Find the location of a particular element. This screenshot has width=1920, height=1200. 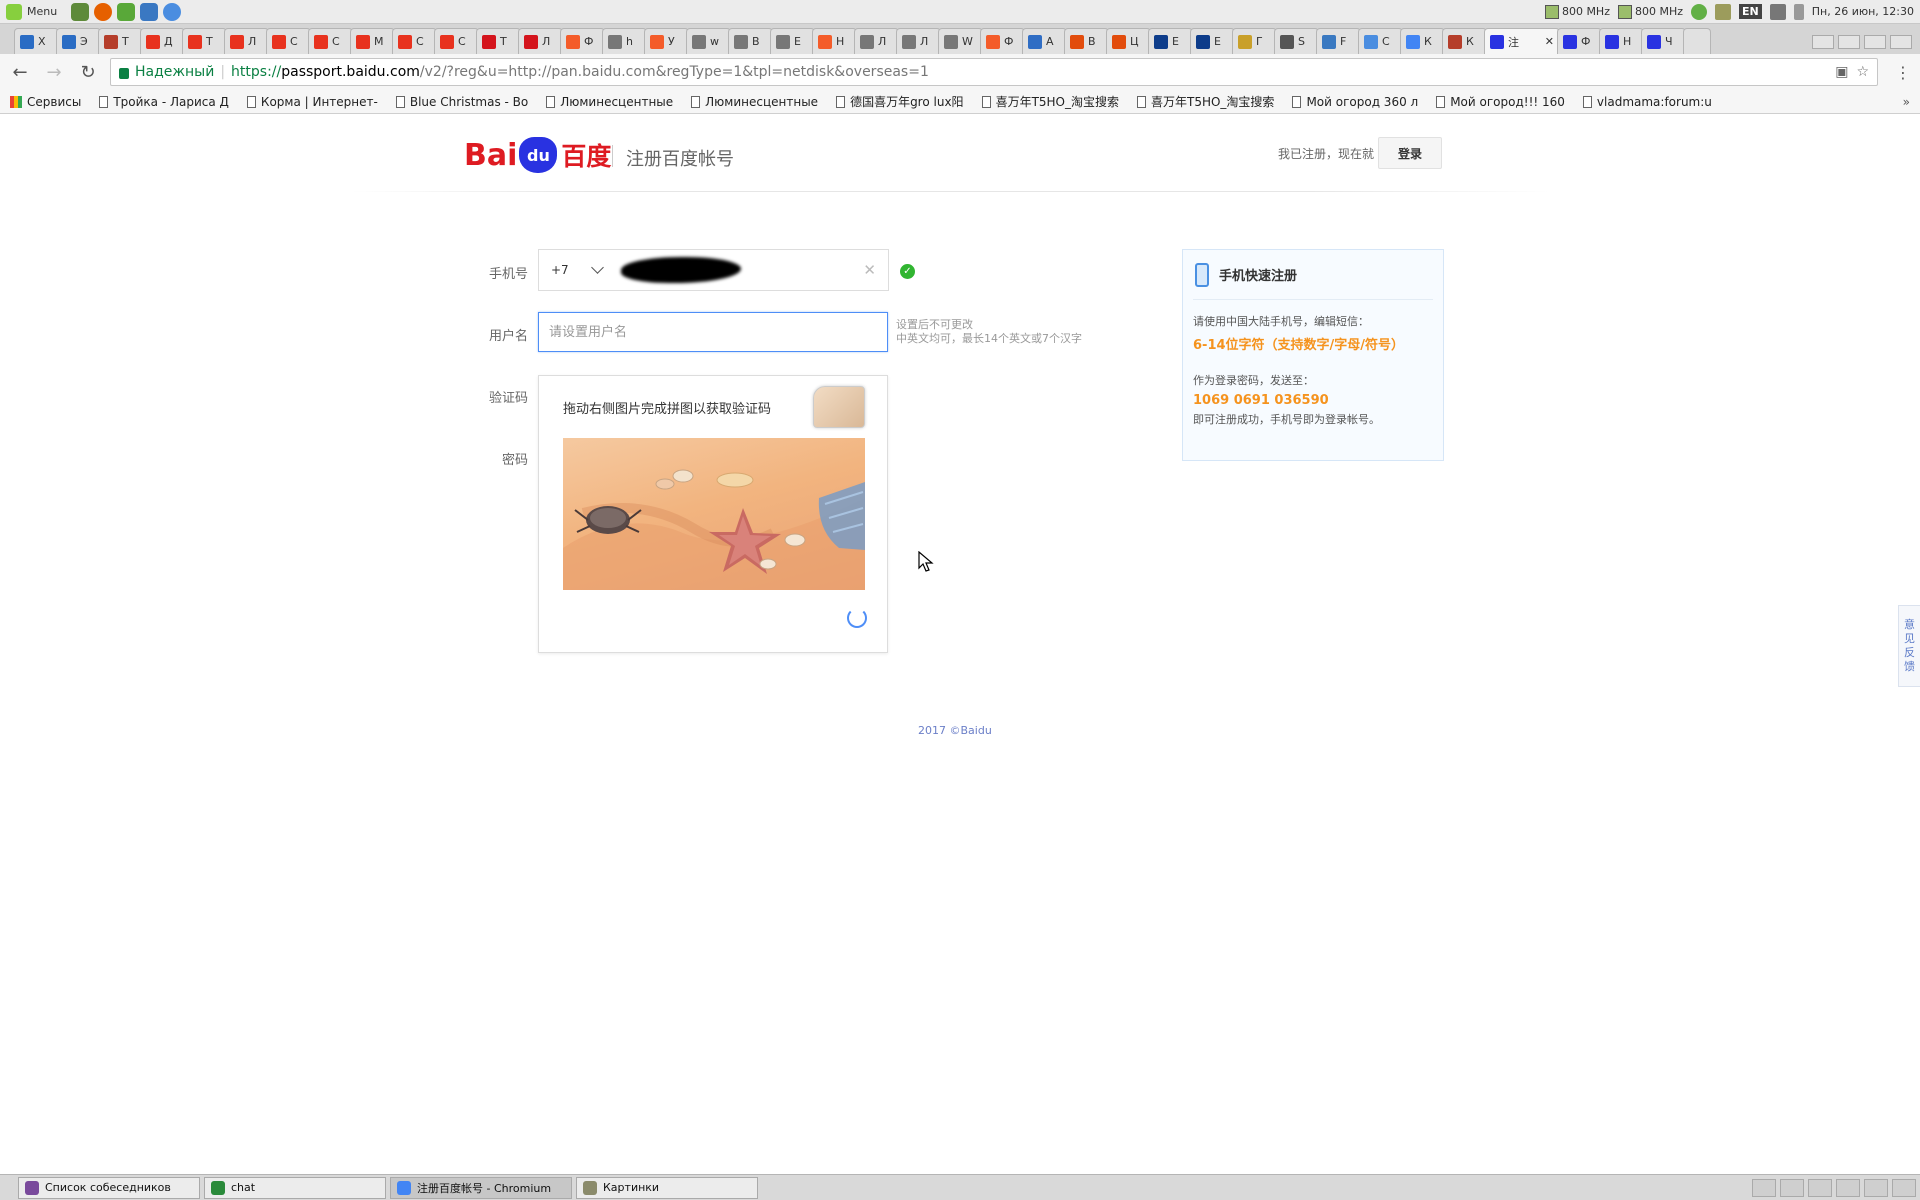

translate-icon: ▣ is located at coordinates (1841, 72).